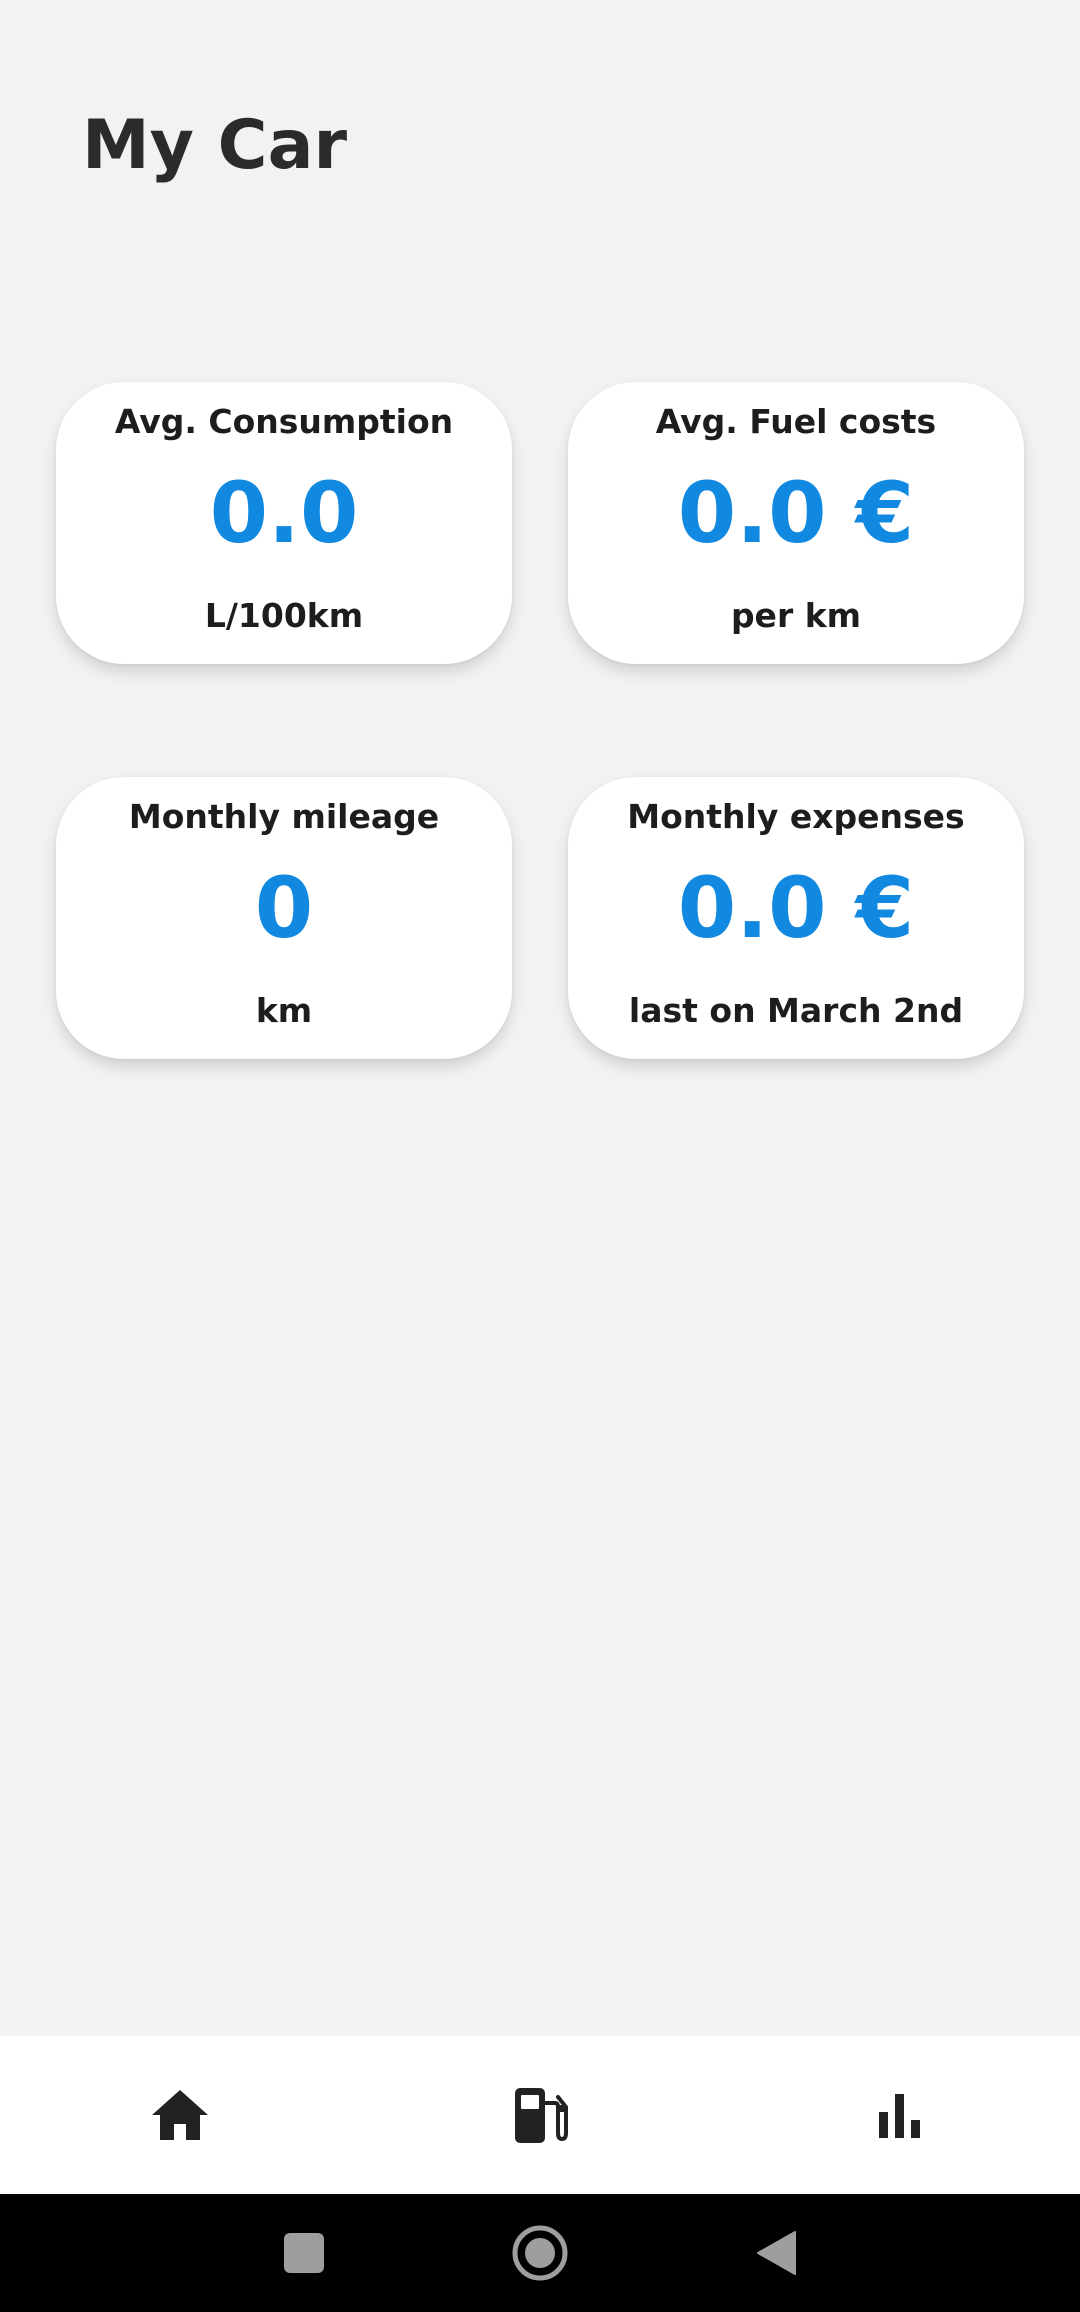  I want to click on page-title: My Car, so click(214, 145).